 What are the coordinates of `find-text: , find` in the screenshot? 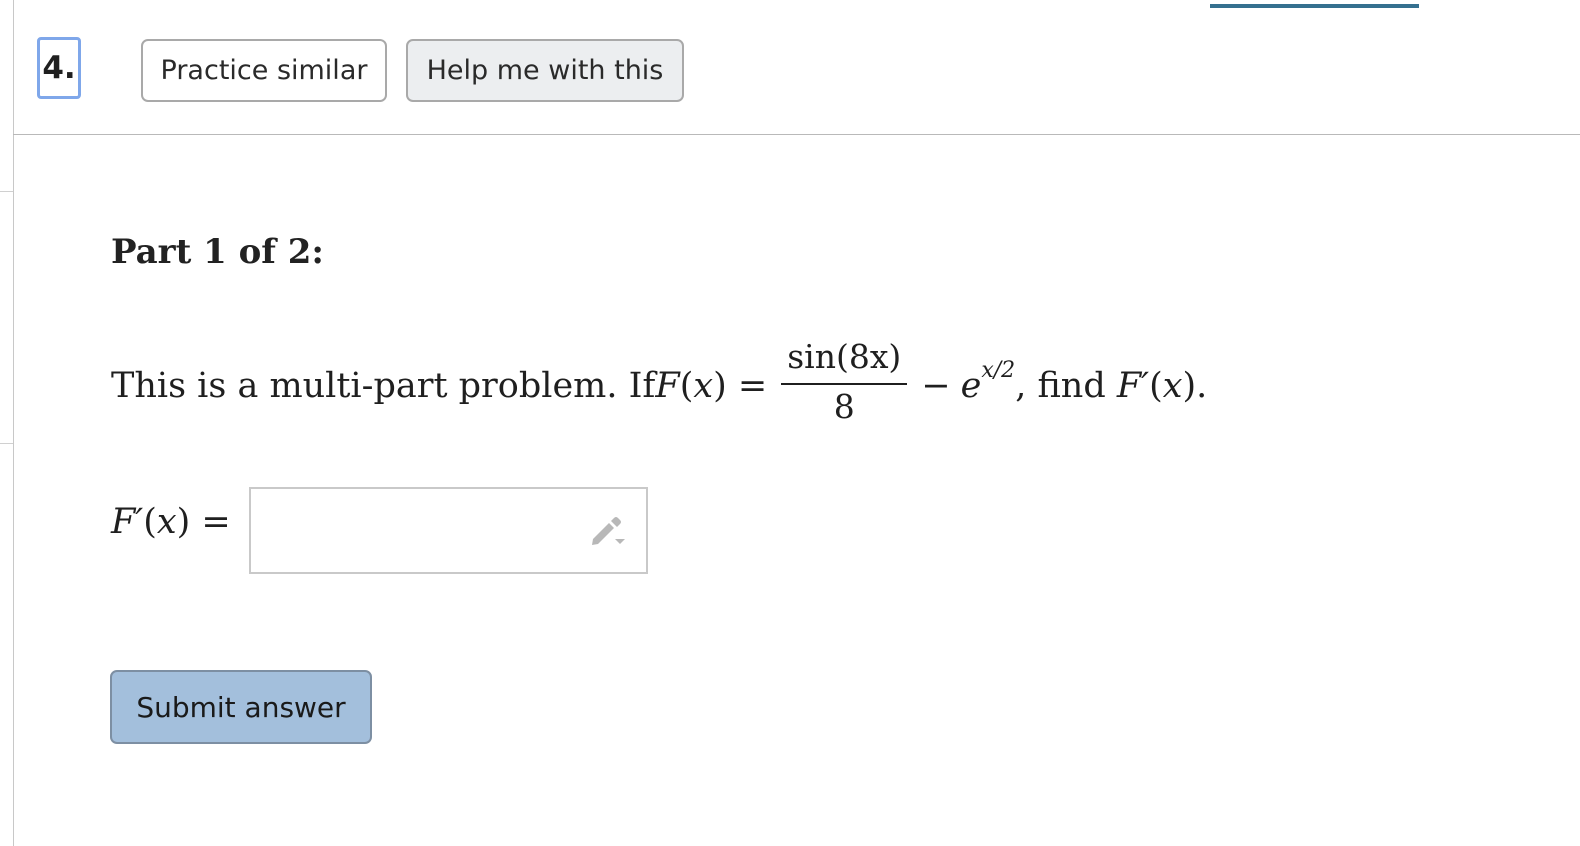 It's located at (1066, 386).